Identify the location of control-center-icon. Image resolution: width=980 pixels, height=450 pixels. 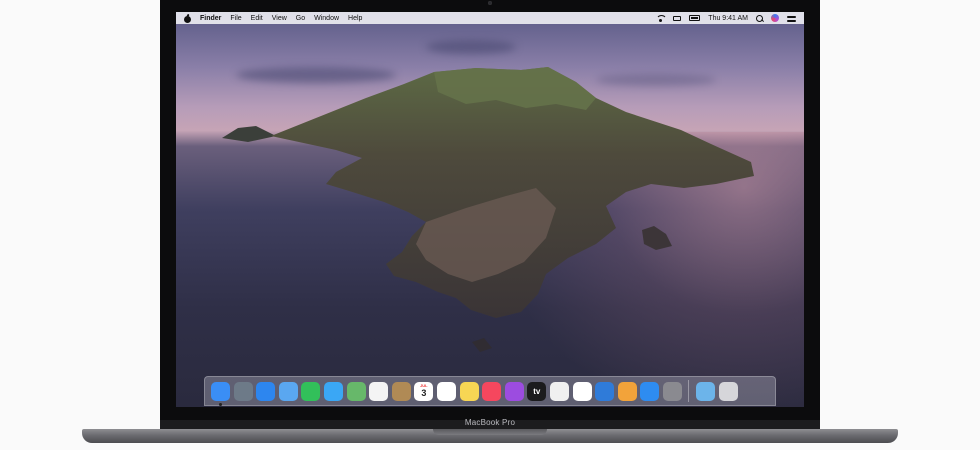
(791, 18).